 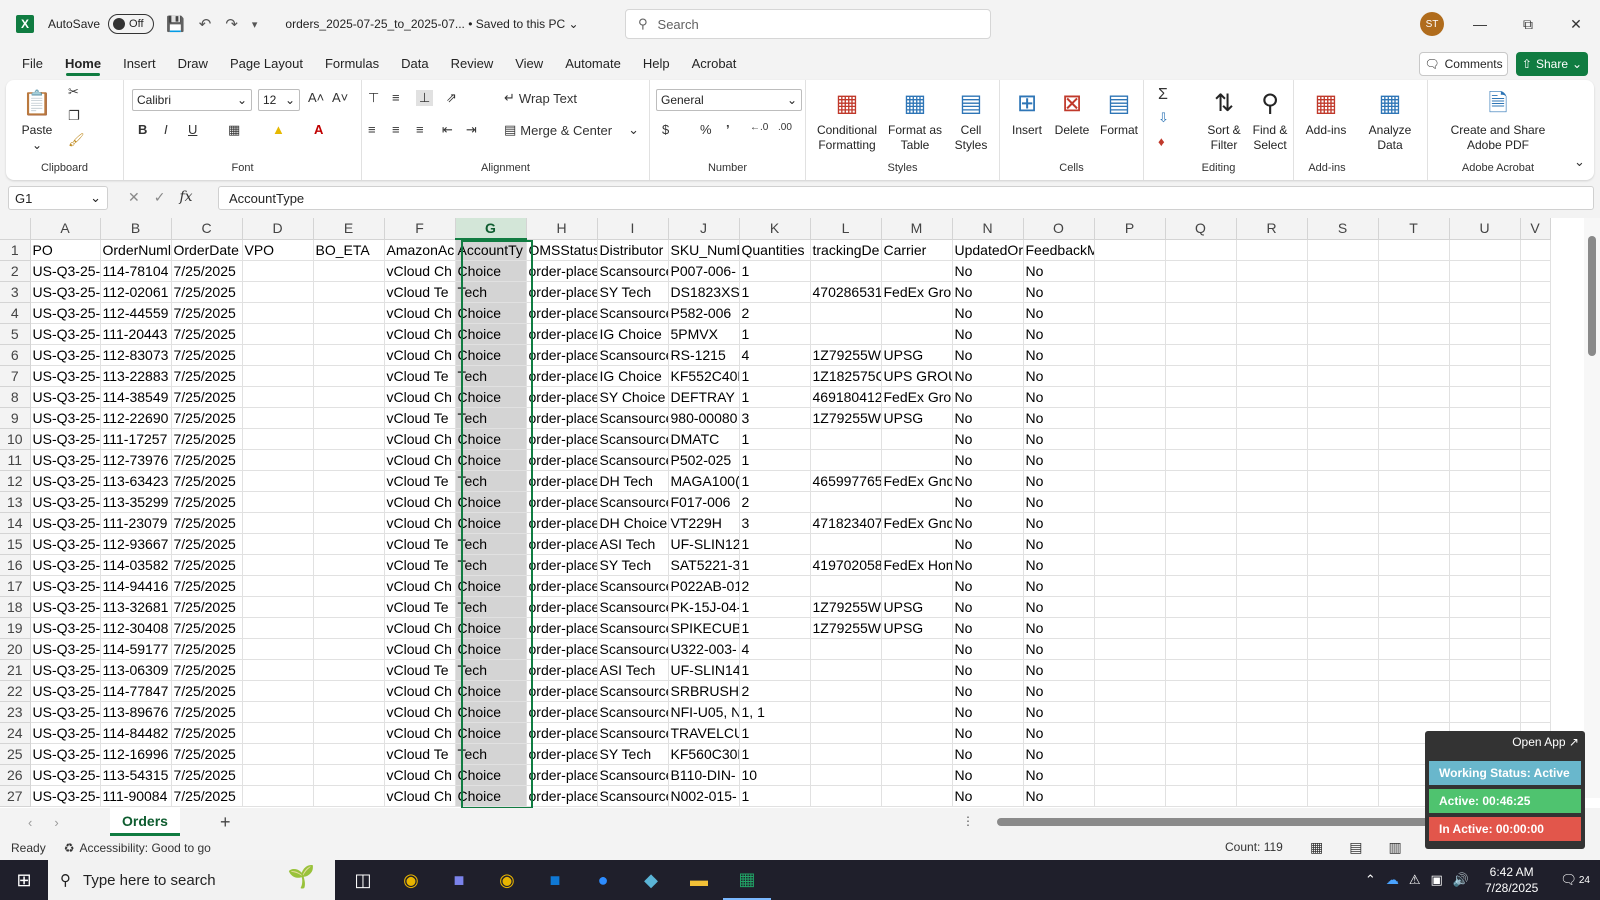 I want to click on cell: 1, 1, so click(x=775, y=712).